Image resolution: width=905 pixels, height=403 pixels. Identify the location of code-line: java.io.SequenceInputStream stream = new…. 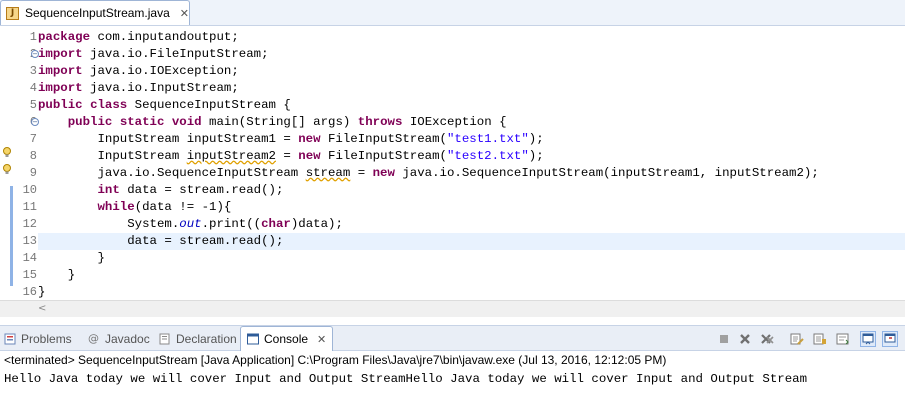
(428, 173).